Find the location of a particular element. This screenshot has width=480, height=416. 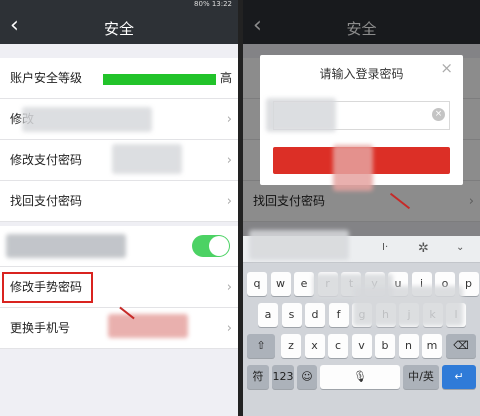

emoji-key: ☺ is located at coordinates (307, 377).